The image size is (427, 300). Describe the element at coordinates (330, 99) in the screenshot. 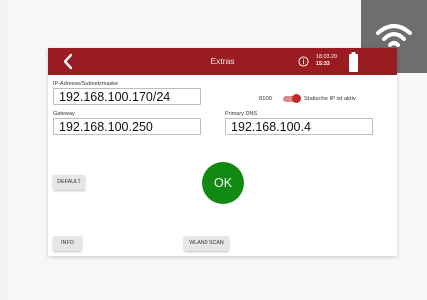

I see `static-ip-label: Statische IP ist aktiv` at that location.